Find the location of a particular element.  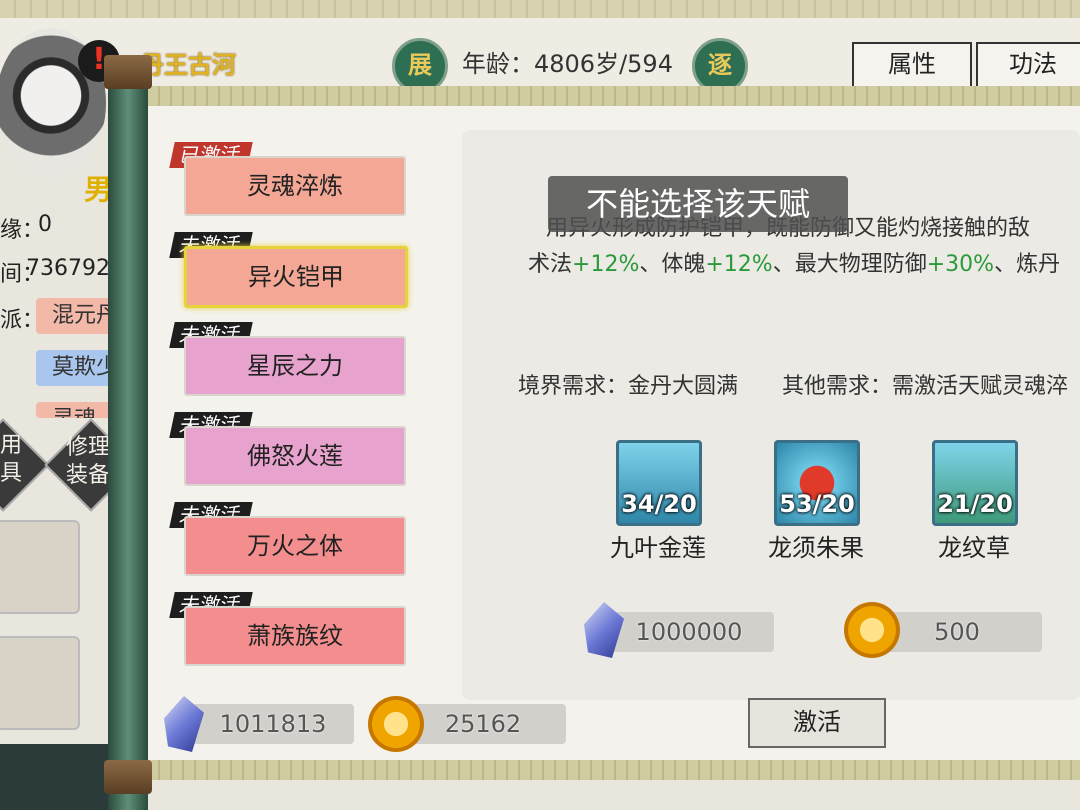

talent-item-selected: 异火铠甲 is located at coordinates (296, 277).